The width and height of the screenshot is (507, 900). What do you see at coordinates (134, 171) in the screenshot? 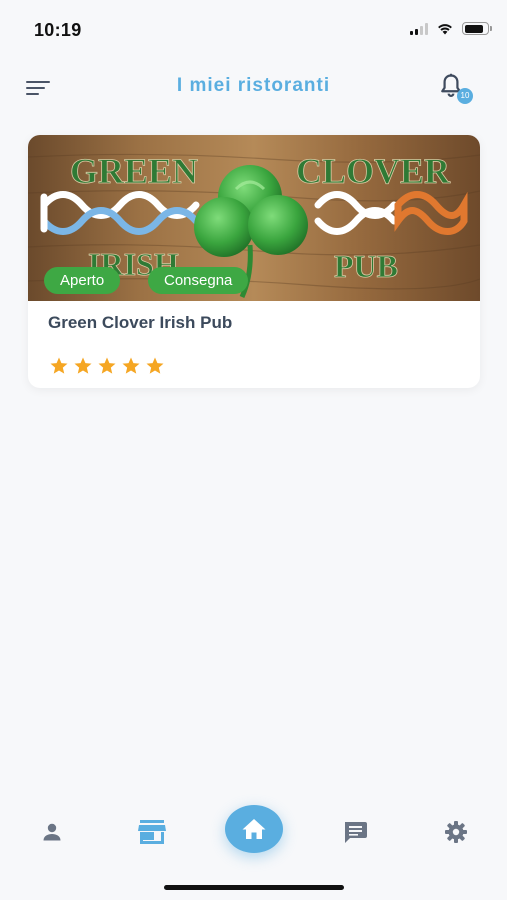
I see `logo-text-green: GREEN` at bounding box center [134, 171].